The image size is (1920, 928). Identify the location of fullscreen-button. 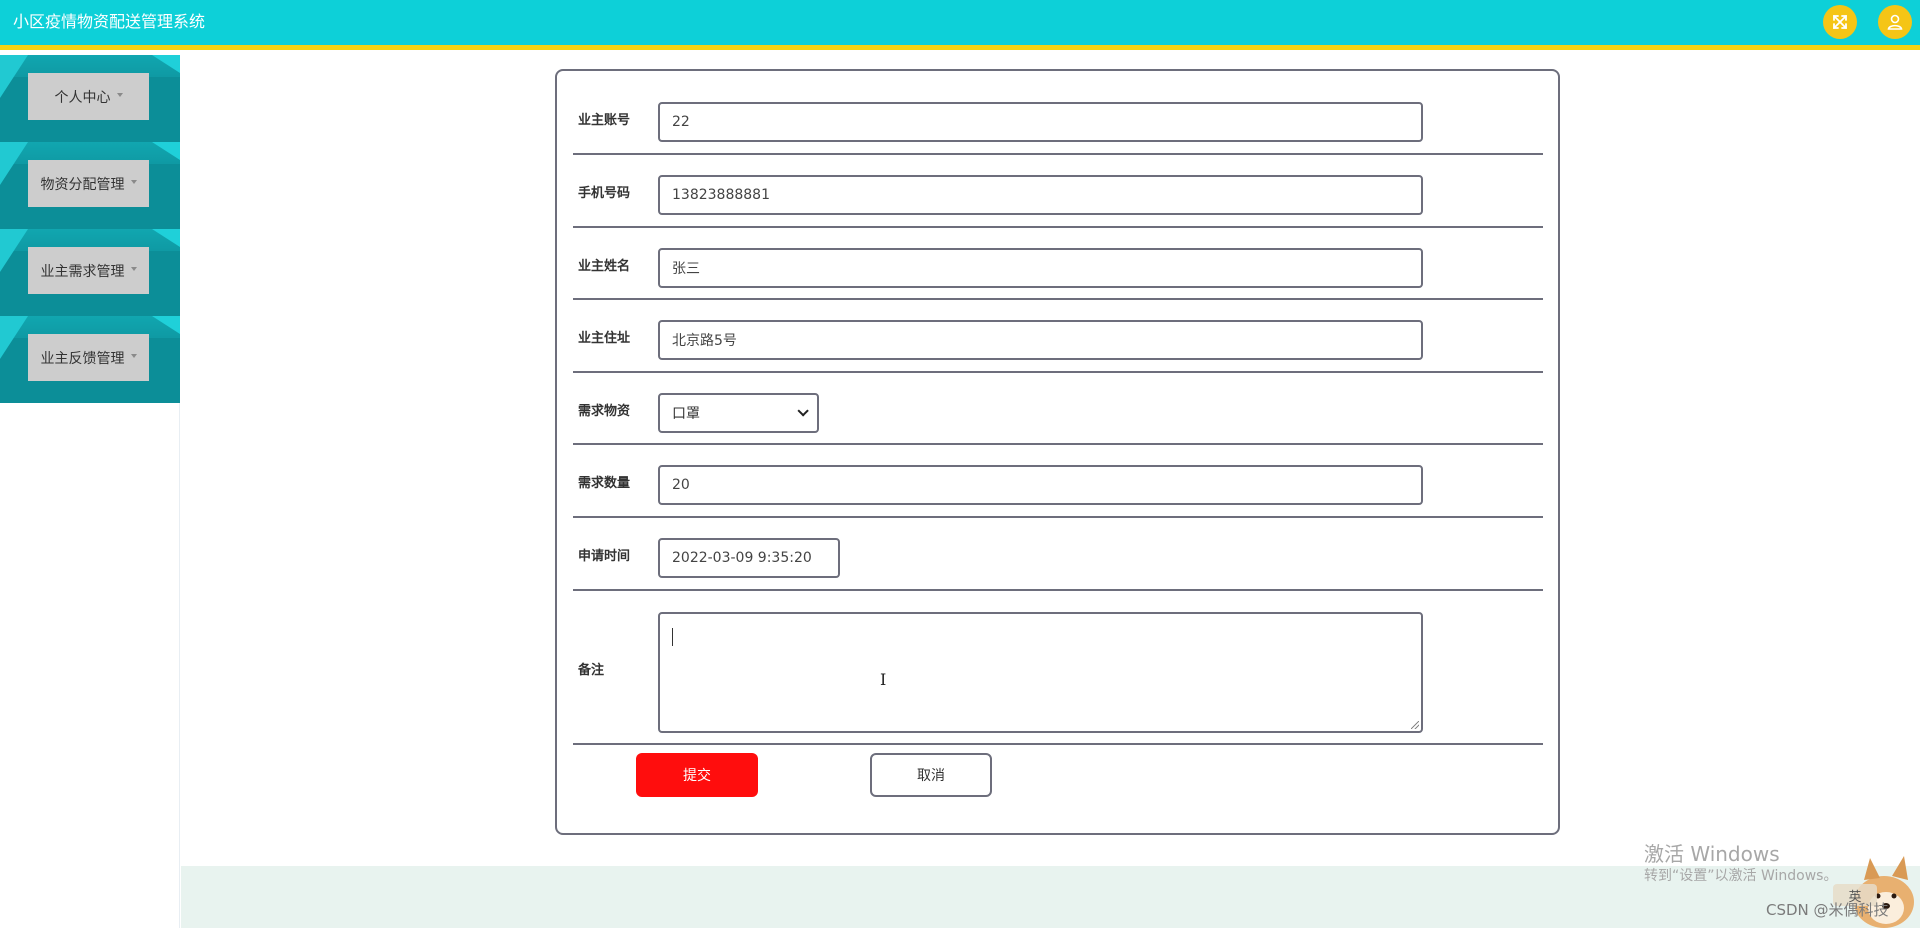
(1840, 22).